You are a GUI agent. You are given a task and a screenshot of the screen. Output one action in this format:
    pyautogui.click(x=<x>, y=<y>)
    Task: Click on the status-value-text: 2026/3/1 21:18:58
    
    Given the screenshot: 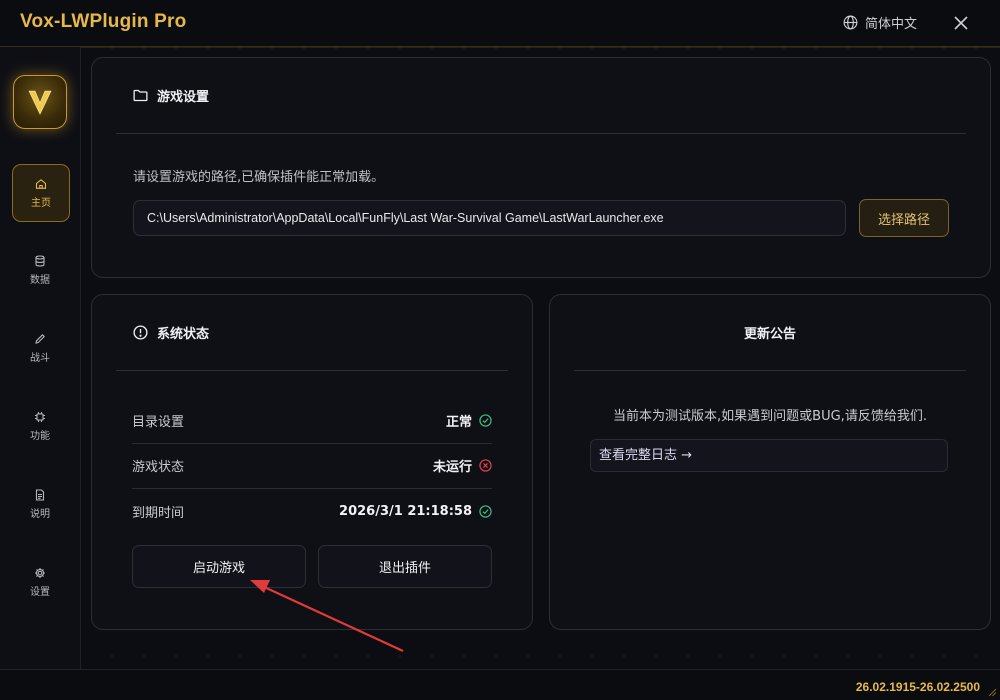 What is the action you would take?
    pyautogui.click(x=405, y=511)
    